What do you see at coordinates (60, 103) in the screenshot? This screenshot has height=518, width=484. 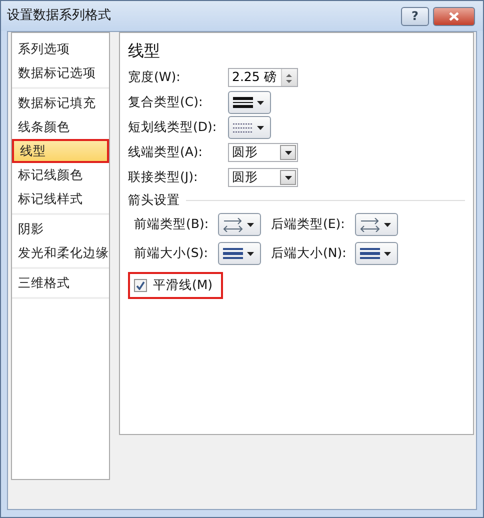 I see `sidebar-item: 数据标记填充` at bounding box center [60, 103].